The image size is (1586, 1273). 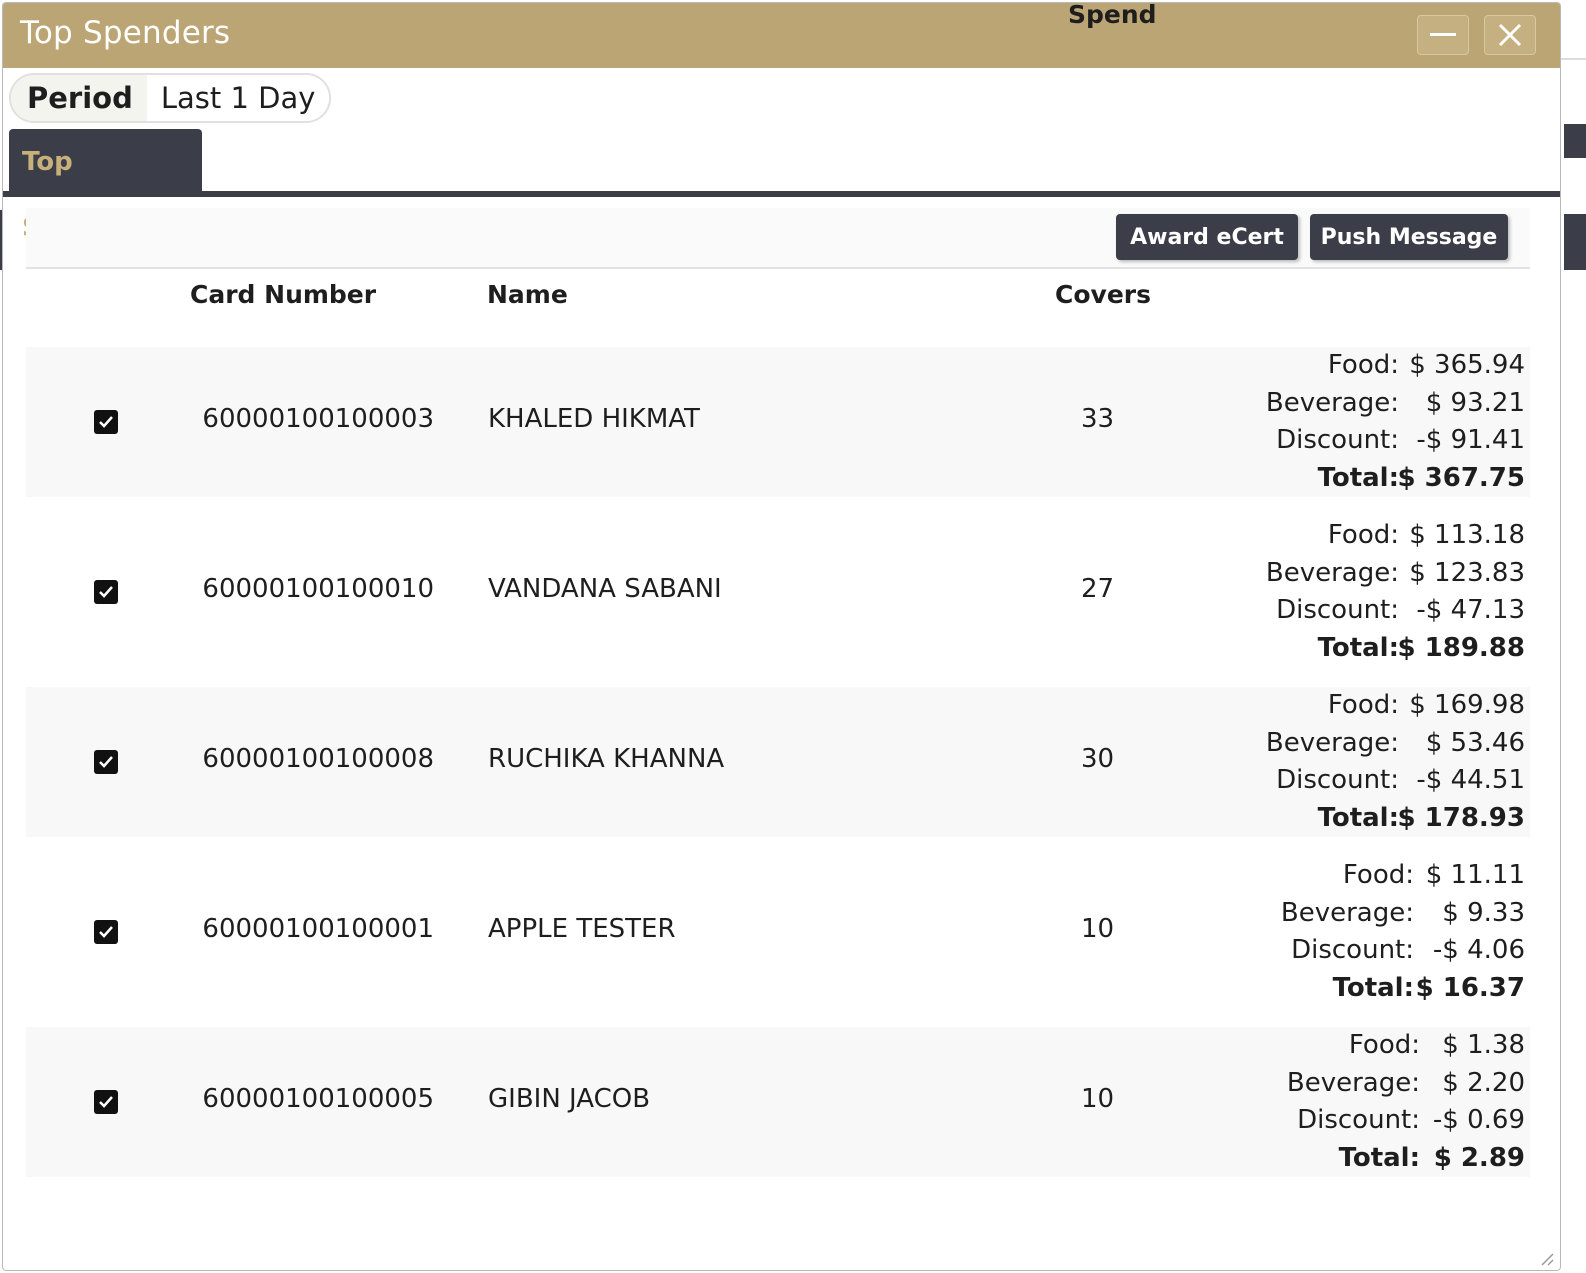 What do you see at coordinates (1461, 648) in the screenshot?
I see `total-value: $ 189.88` at bounding box center [1461, 648].